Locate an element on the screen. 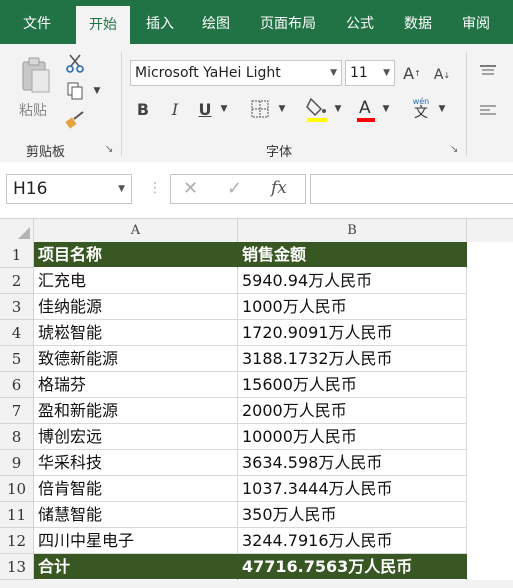 The height and width of the screenshot is (588, 513). ribbon-tab-bar: 文件 开始 插入 绘图 页面布局 公式 数据 审阅 is located at coordinates (256, 22).